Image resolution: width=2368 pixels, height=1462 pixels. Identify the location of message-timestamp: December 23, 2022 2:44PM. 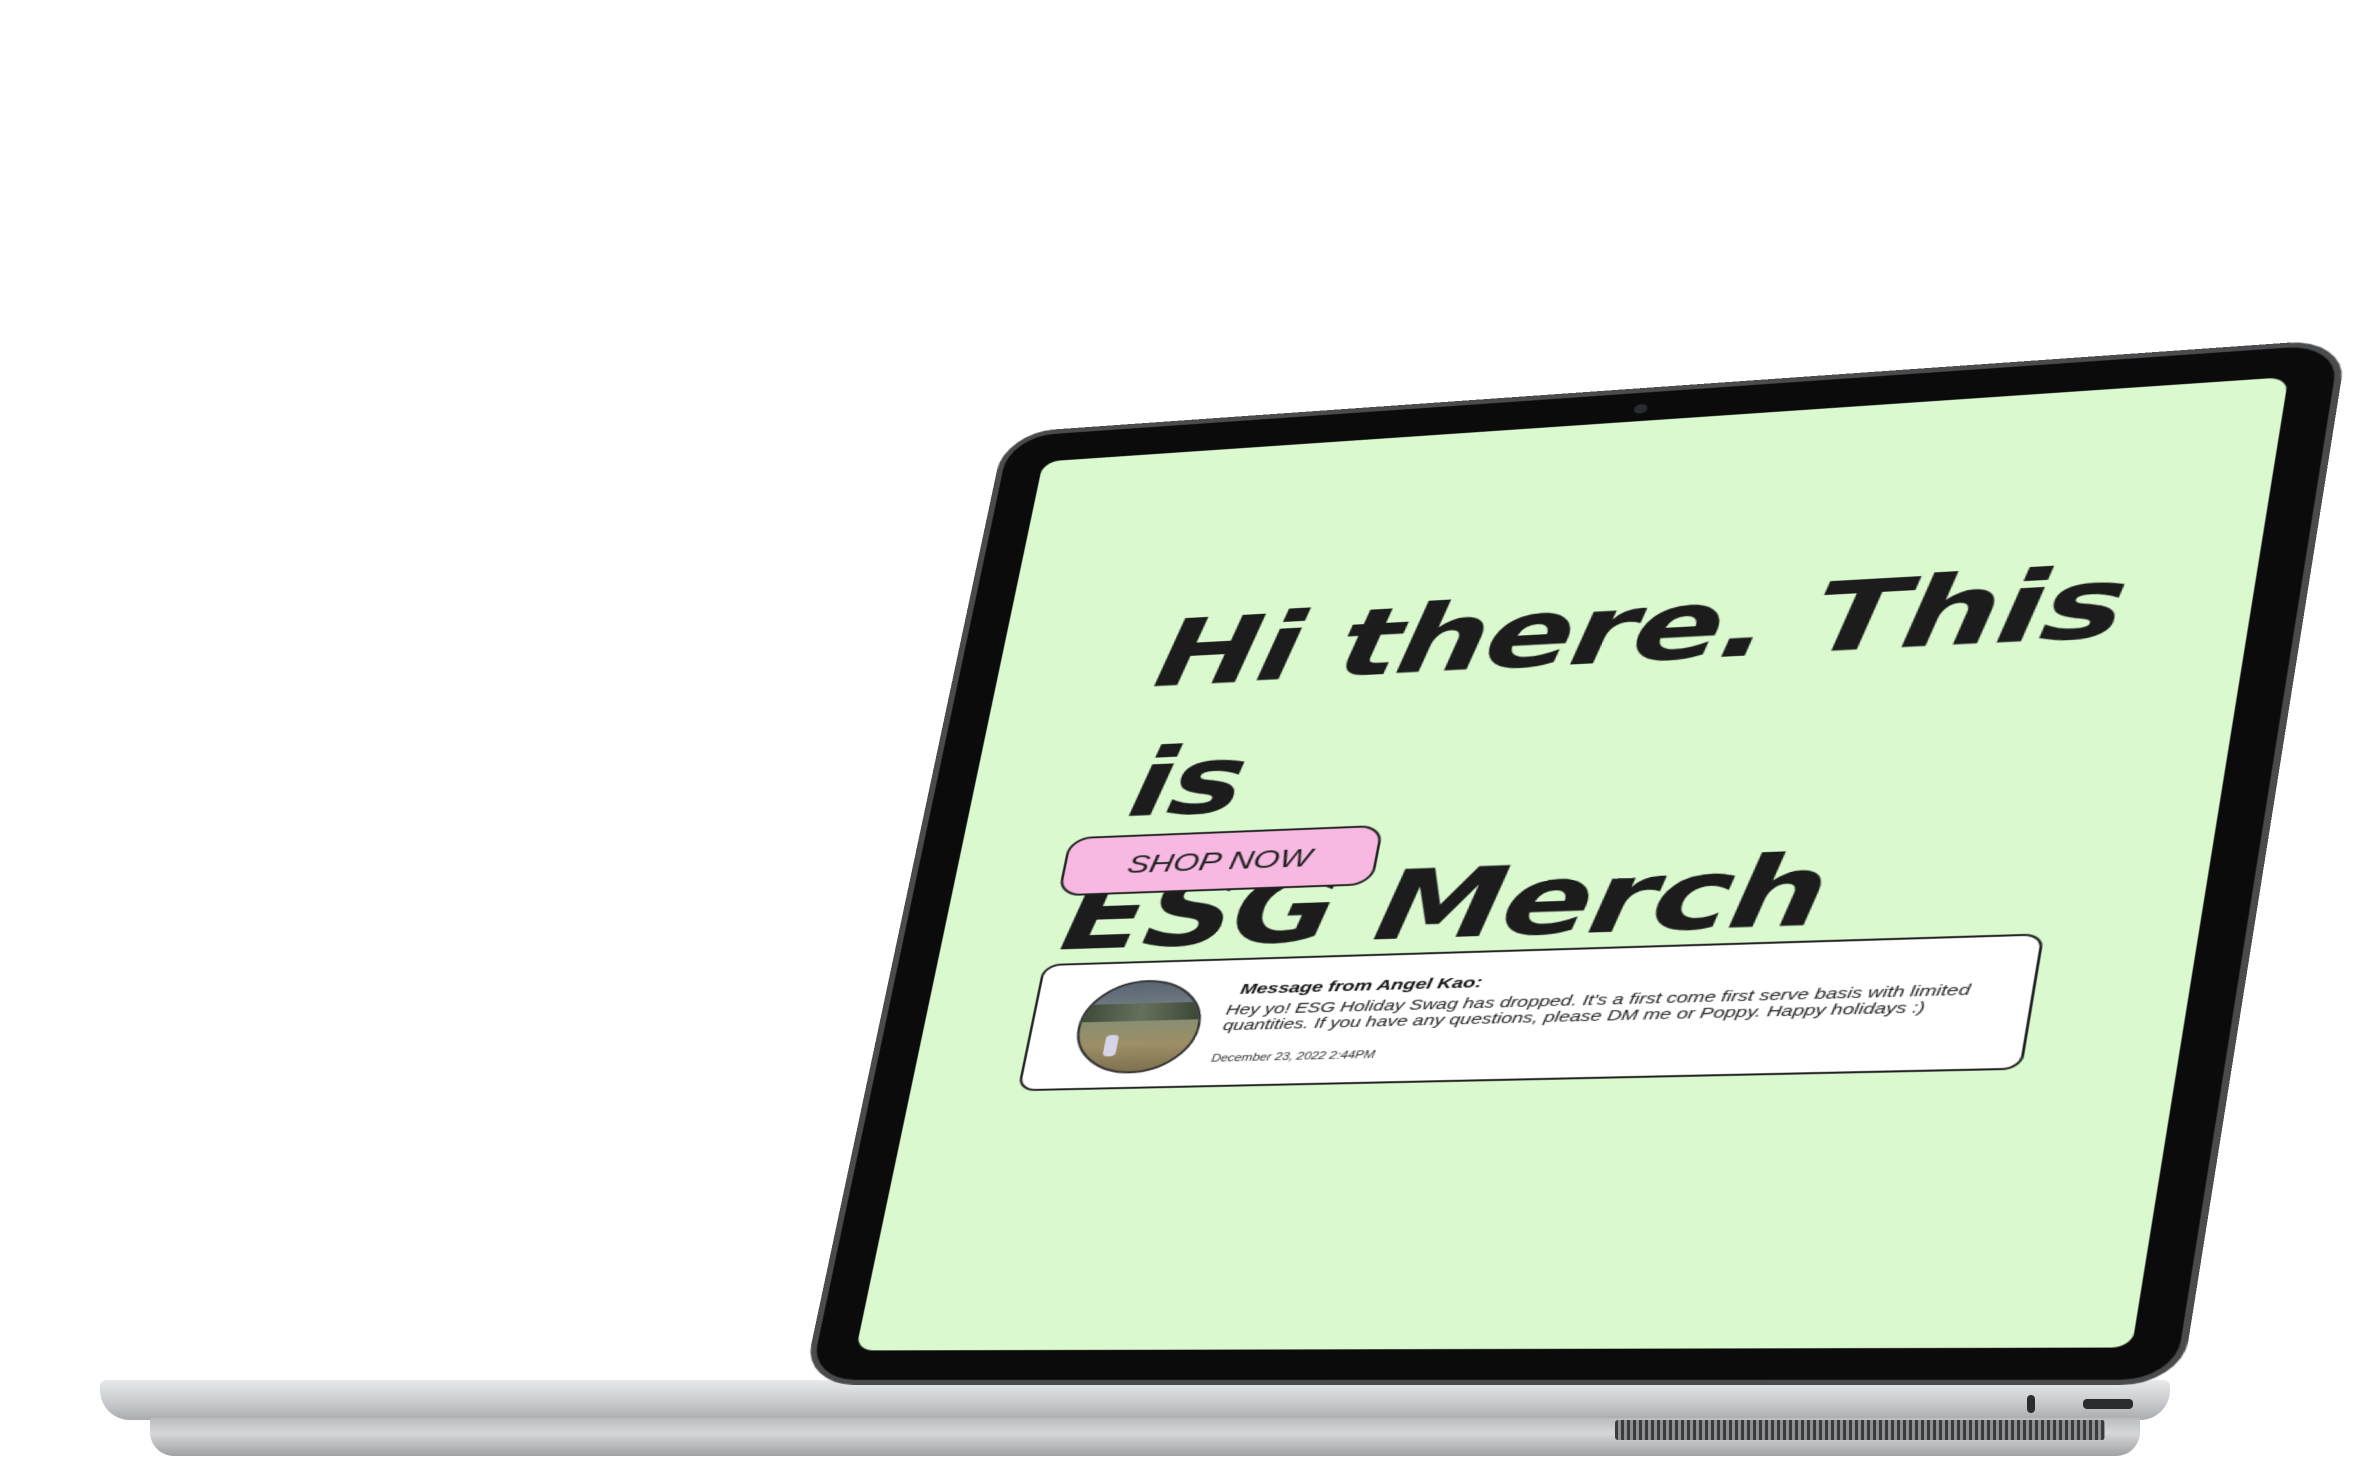
(1293, 1057).